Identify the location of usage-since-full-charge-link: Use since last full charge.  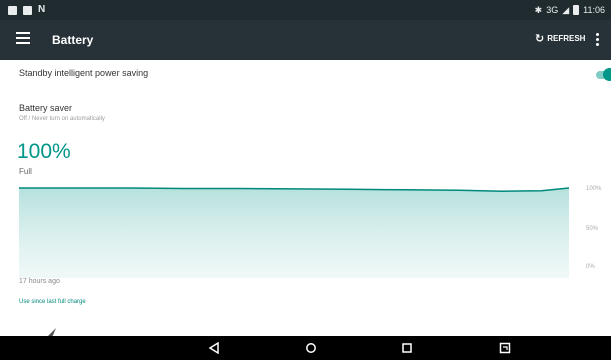
(52, 302).